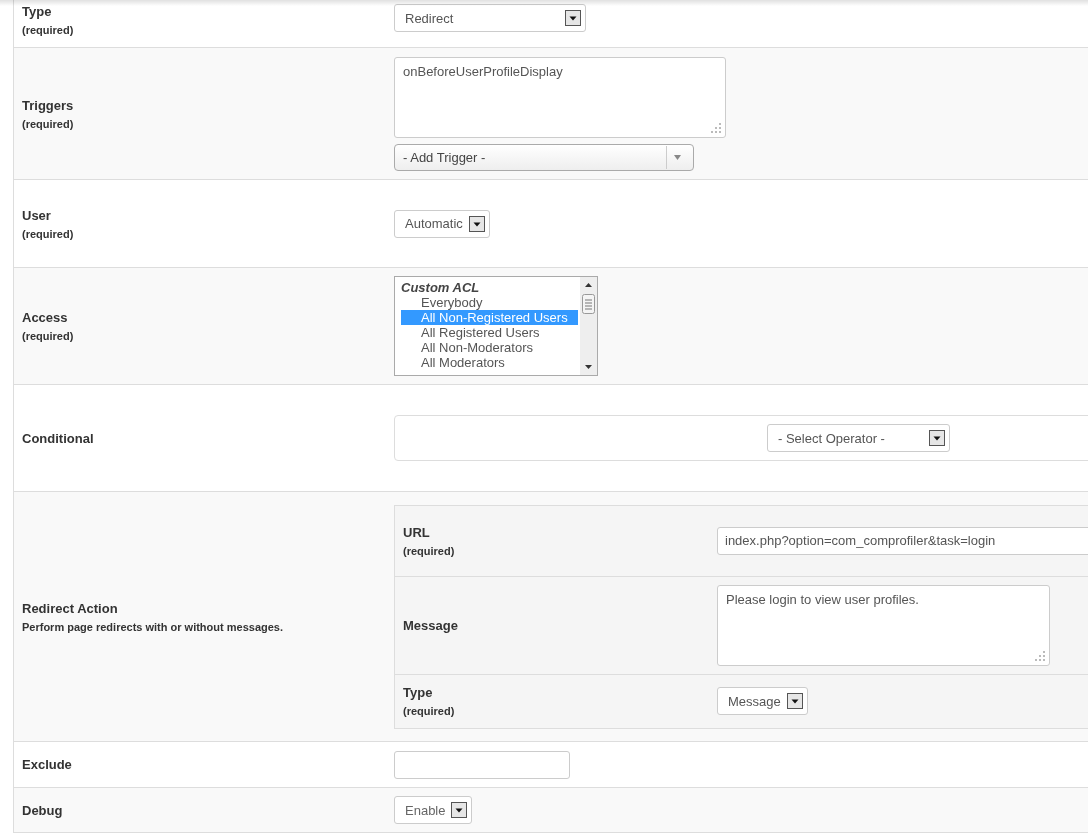  I want to click on select-dropdown: Redirect, so click(490, 18).